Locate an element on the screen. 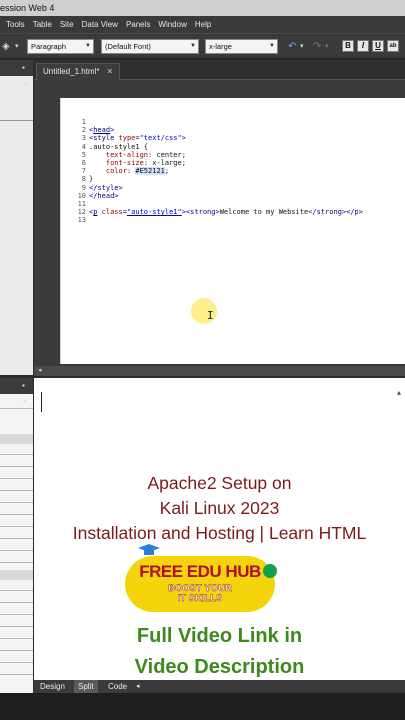 Image resolution: width=405 pixels, height=720 pixels. line-numbers: 1 2 3 4 5 6 7 8 9 10 11 12 13 is located at coordinates (74, 171).